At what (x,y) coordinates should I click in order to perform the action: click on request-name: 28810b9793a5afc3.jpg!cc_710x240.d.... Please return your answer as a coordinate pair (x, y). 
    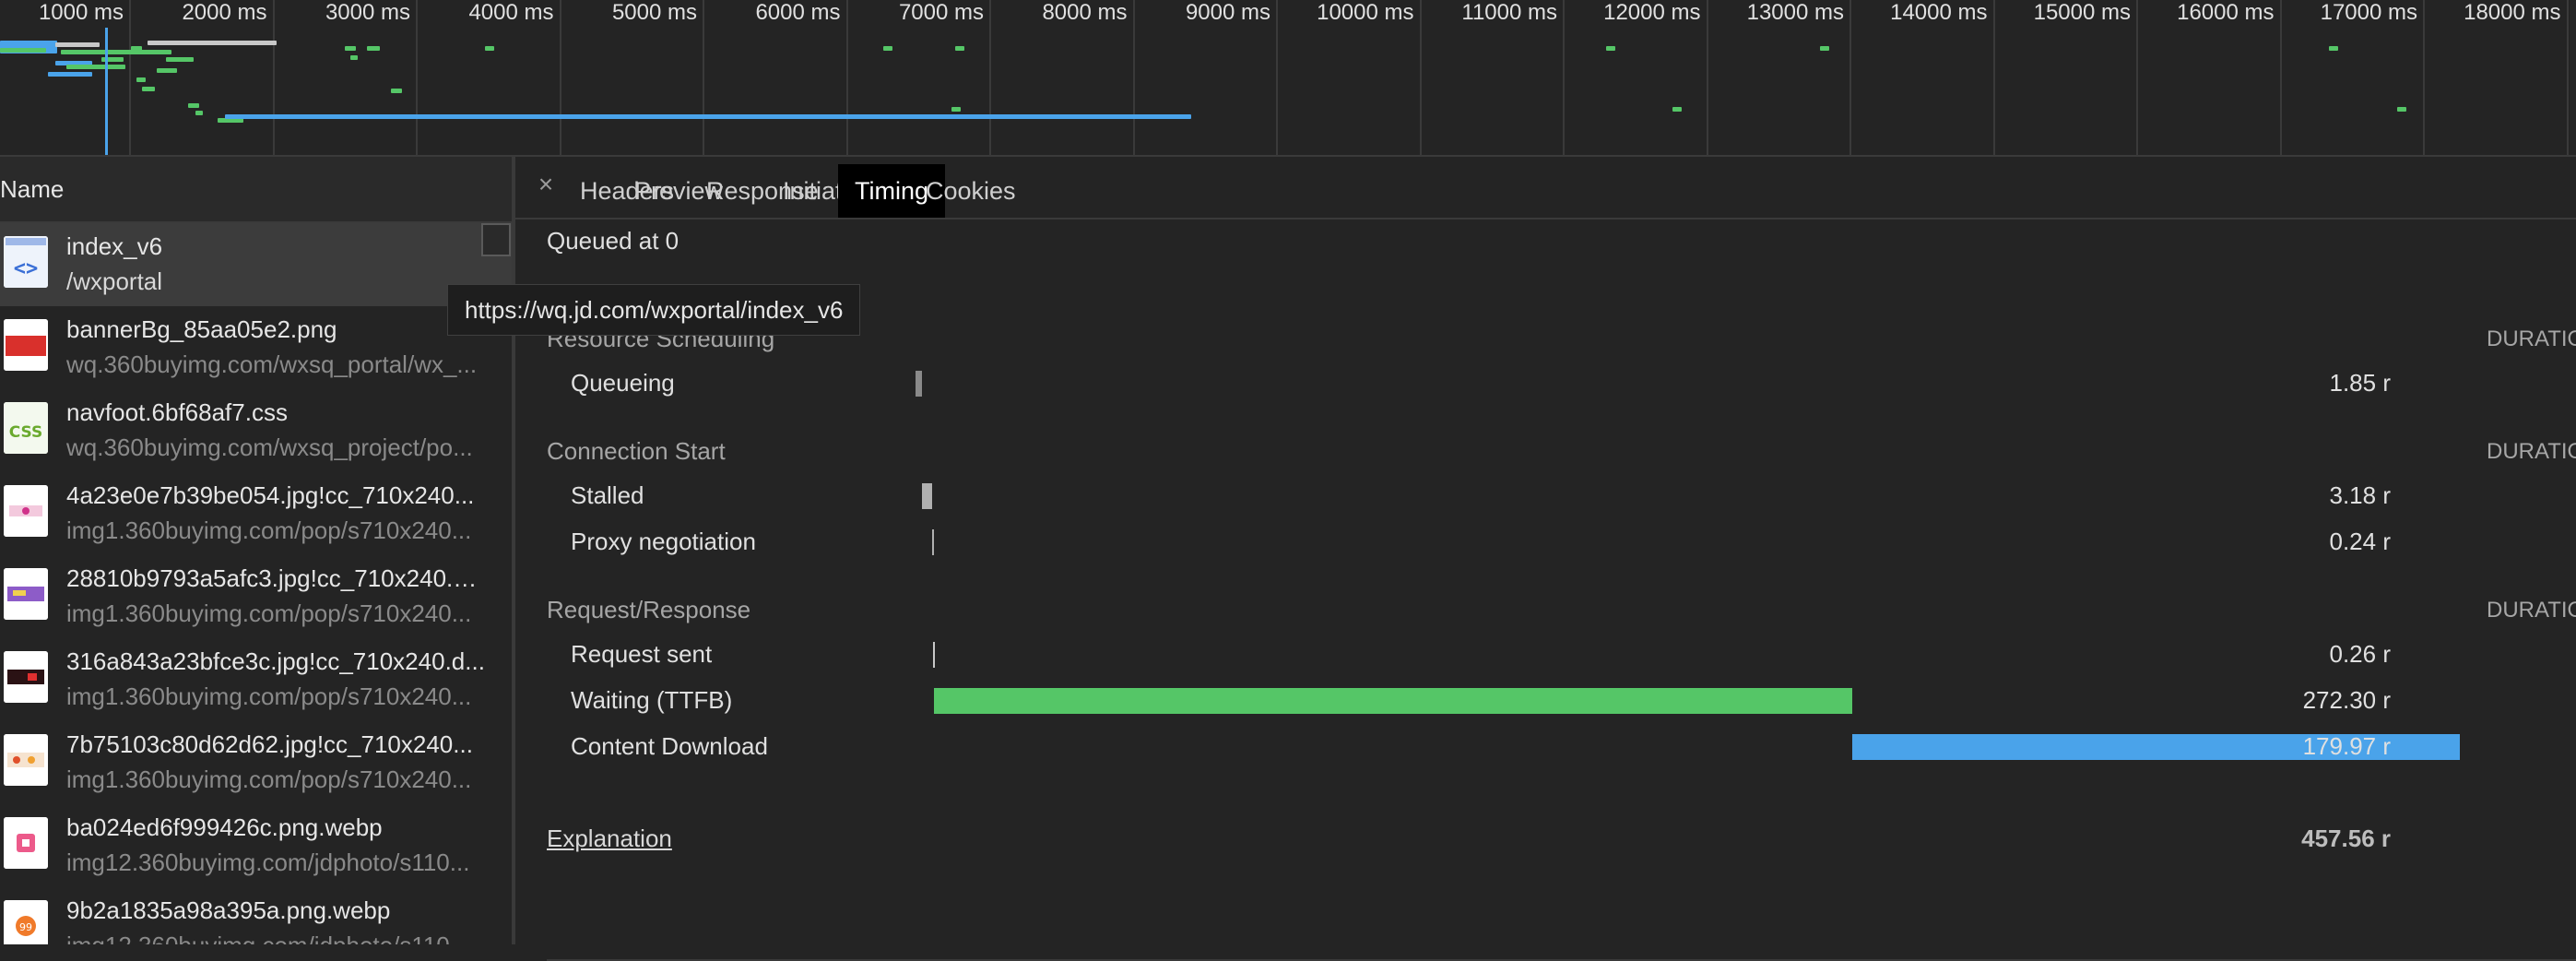
    Looking at the image, I should click on (276, 578).